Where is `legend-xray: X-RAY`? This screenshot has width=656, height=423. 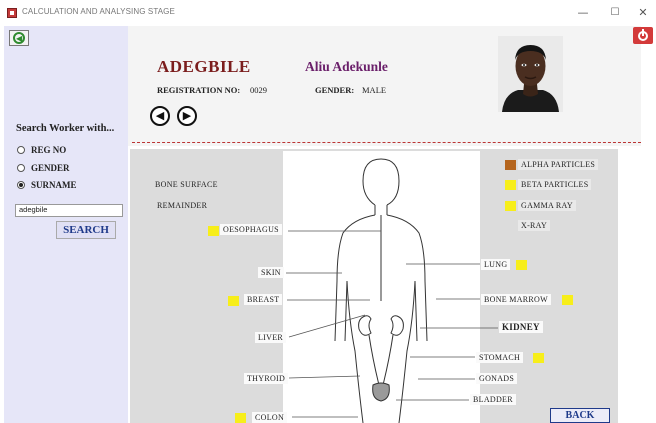
legend-xray: X-RAY is located at coordinates (534, 225).